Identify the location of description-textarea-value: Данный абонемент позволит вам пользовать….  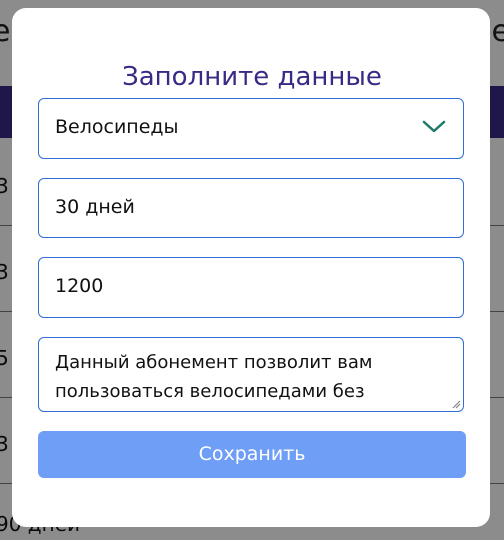
(214, 377).